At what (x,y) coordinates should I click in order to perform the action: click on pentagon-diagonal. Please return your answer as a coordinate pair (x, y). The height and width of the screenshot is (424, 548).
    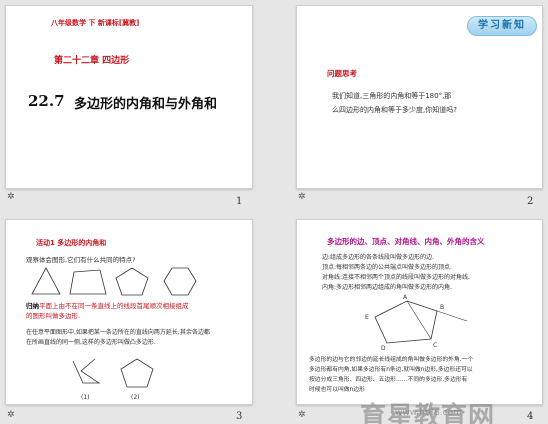
    Looking at the image, I should click on (419, 320).